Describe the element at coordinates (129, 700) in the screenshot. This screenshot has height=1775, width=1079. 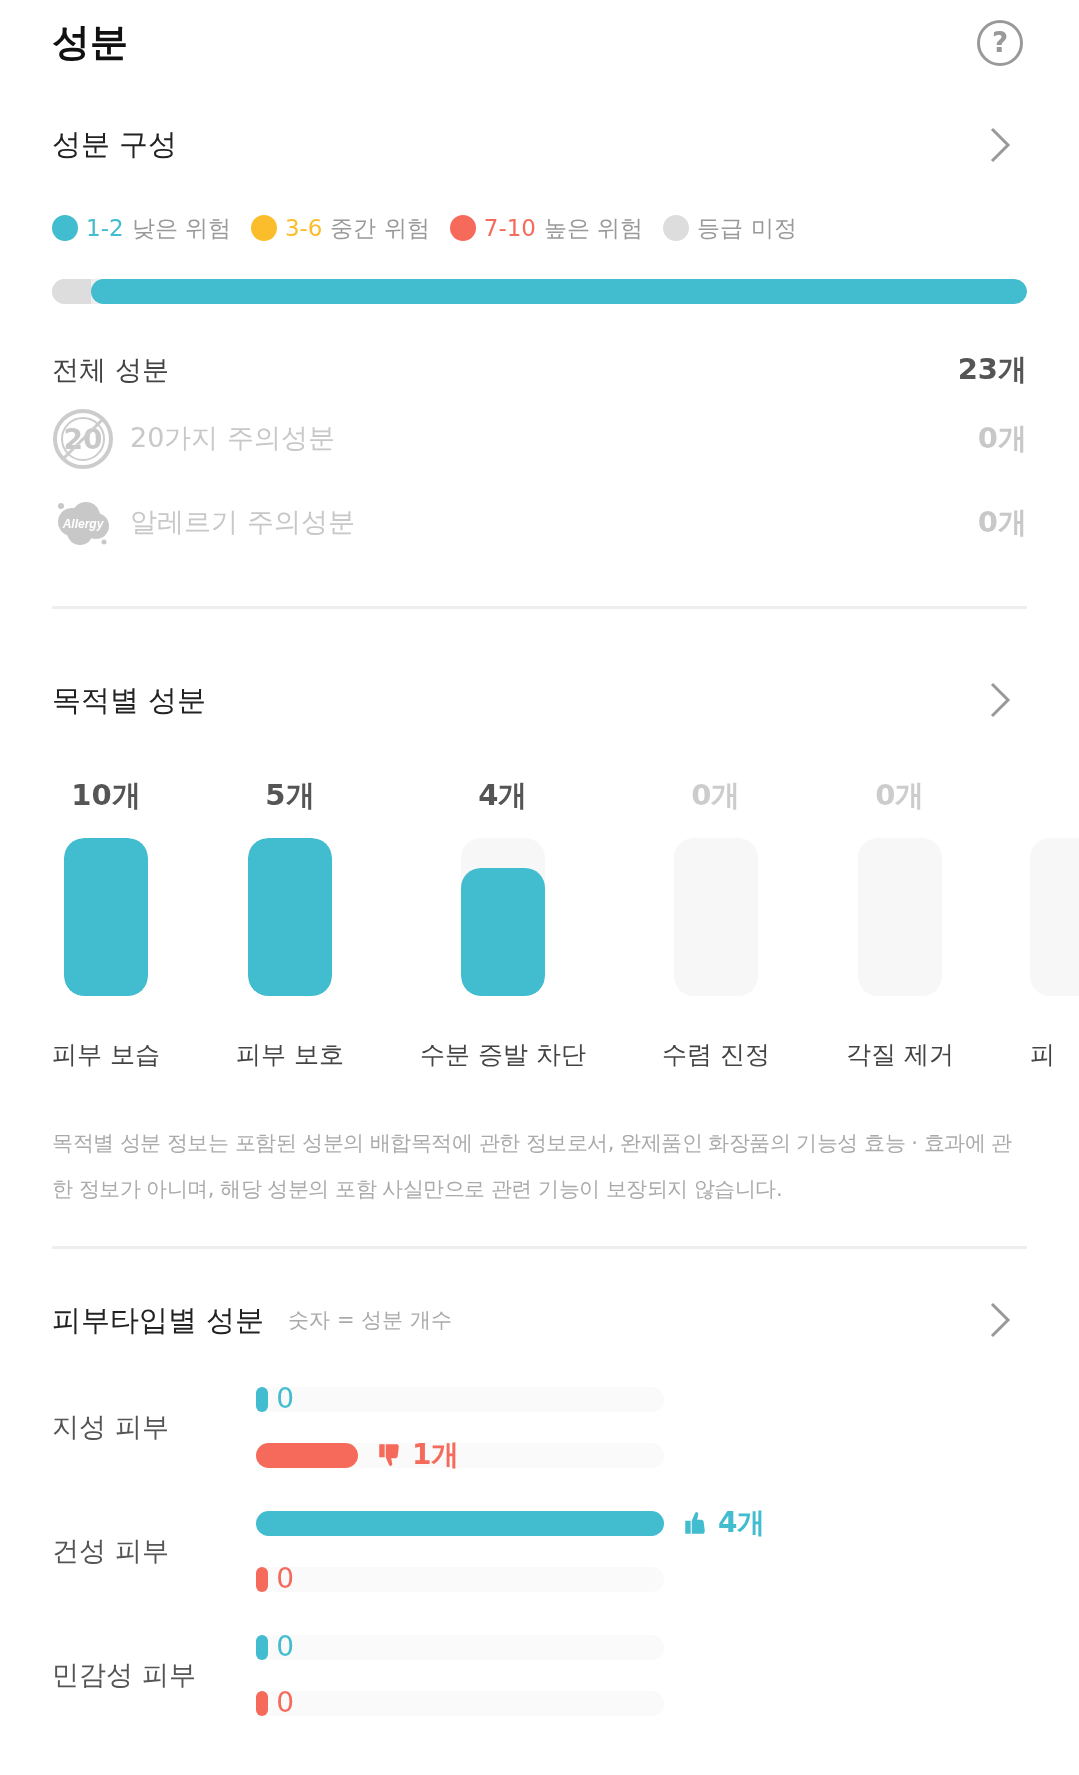
I see `section-title: 목적별 성분` at that location.